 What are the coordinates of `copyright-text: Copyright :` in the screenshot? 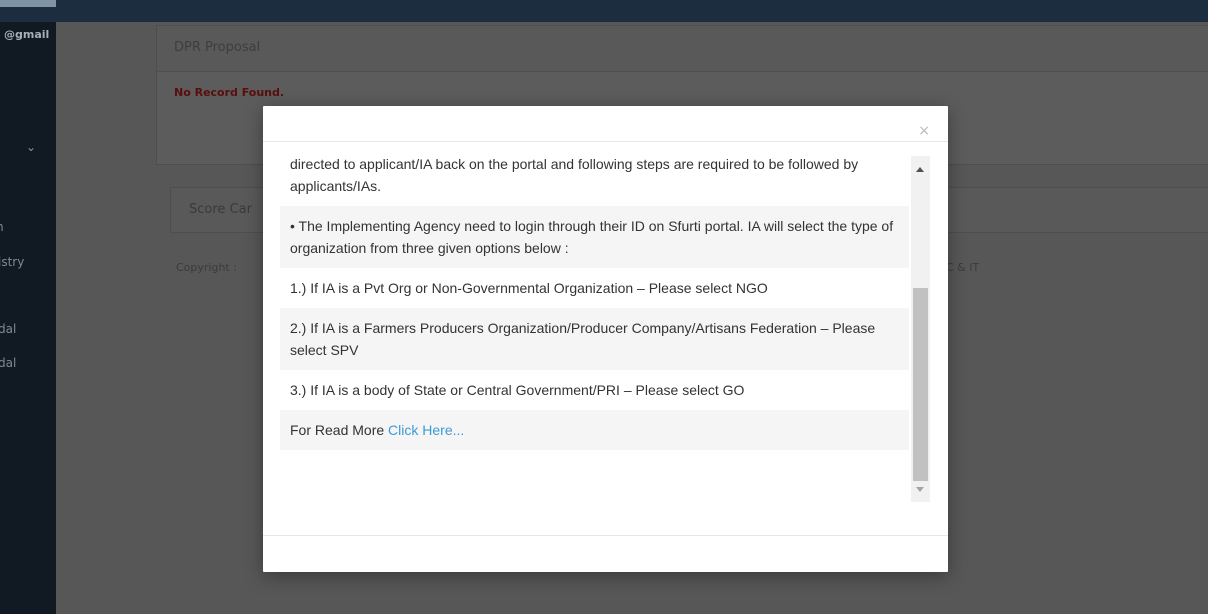 It's located at (206, 267).